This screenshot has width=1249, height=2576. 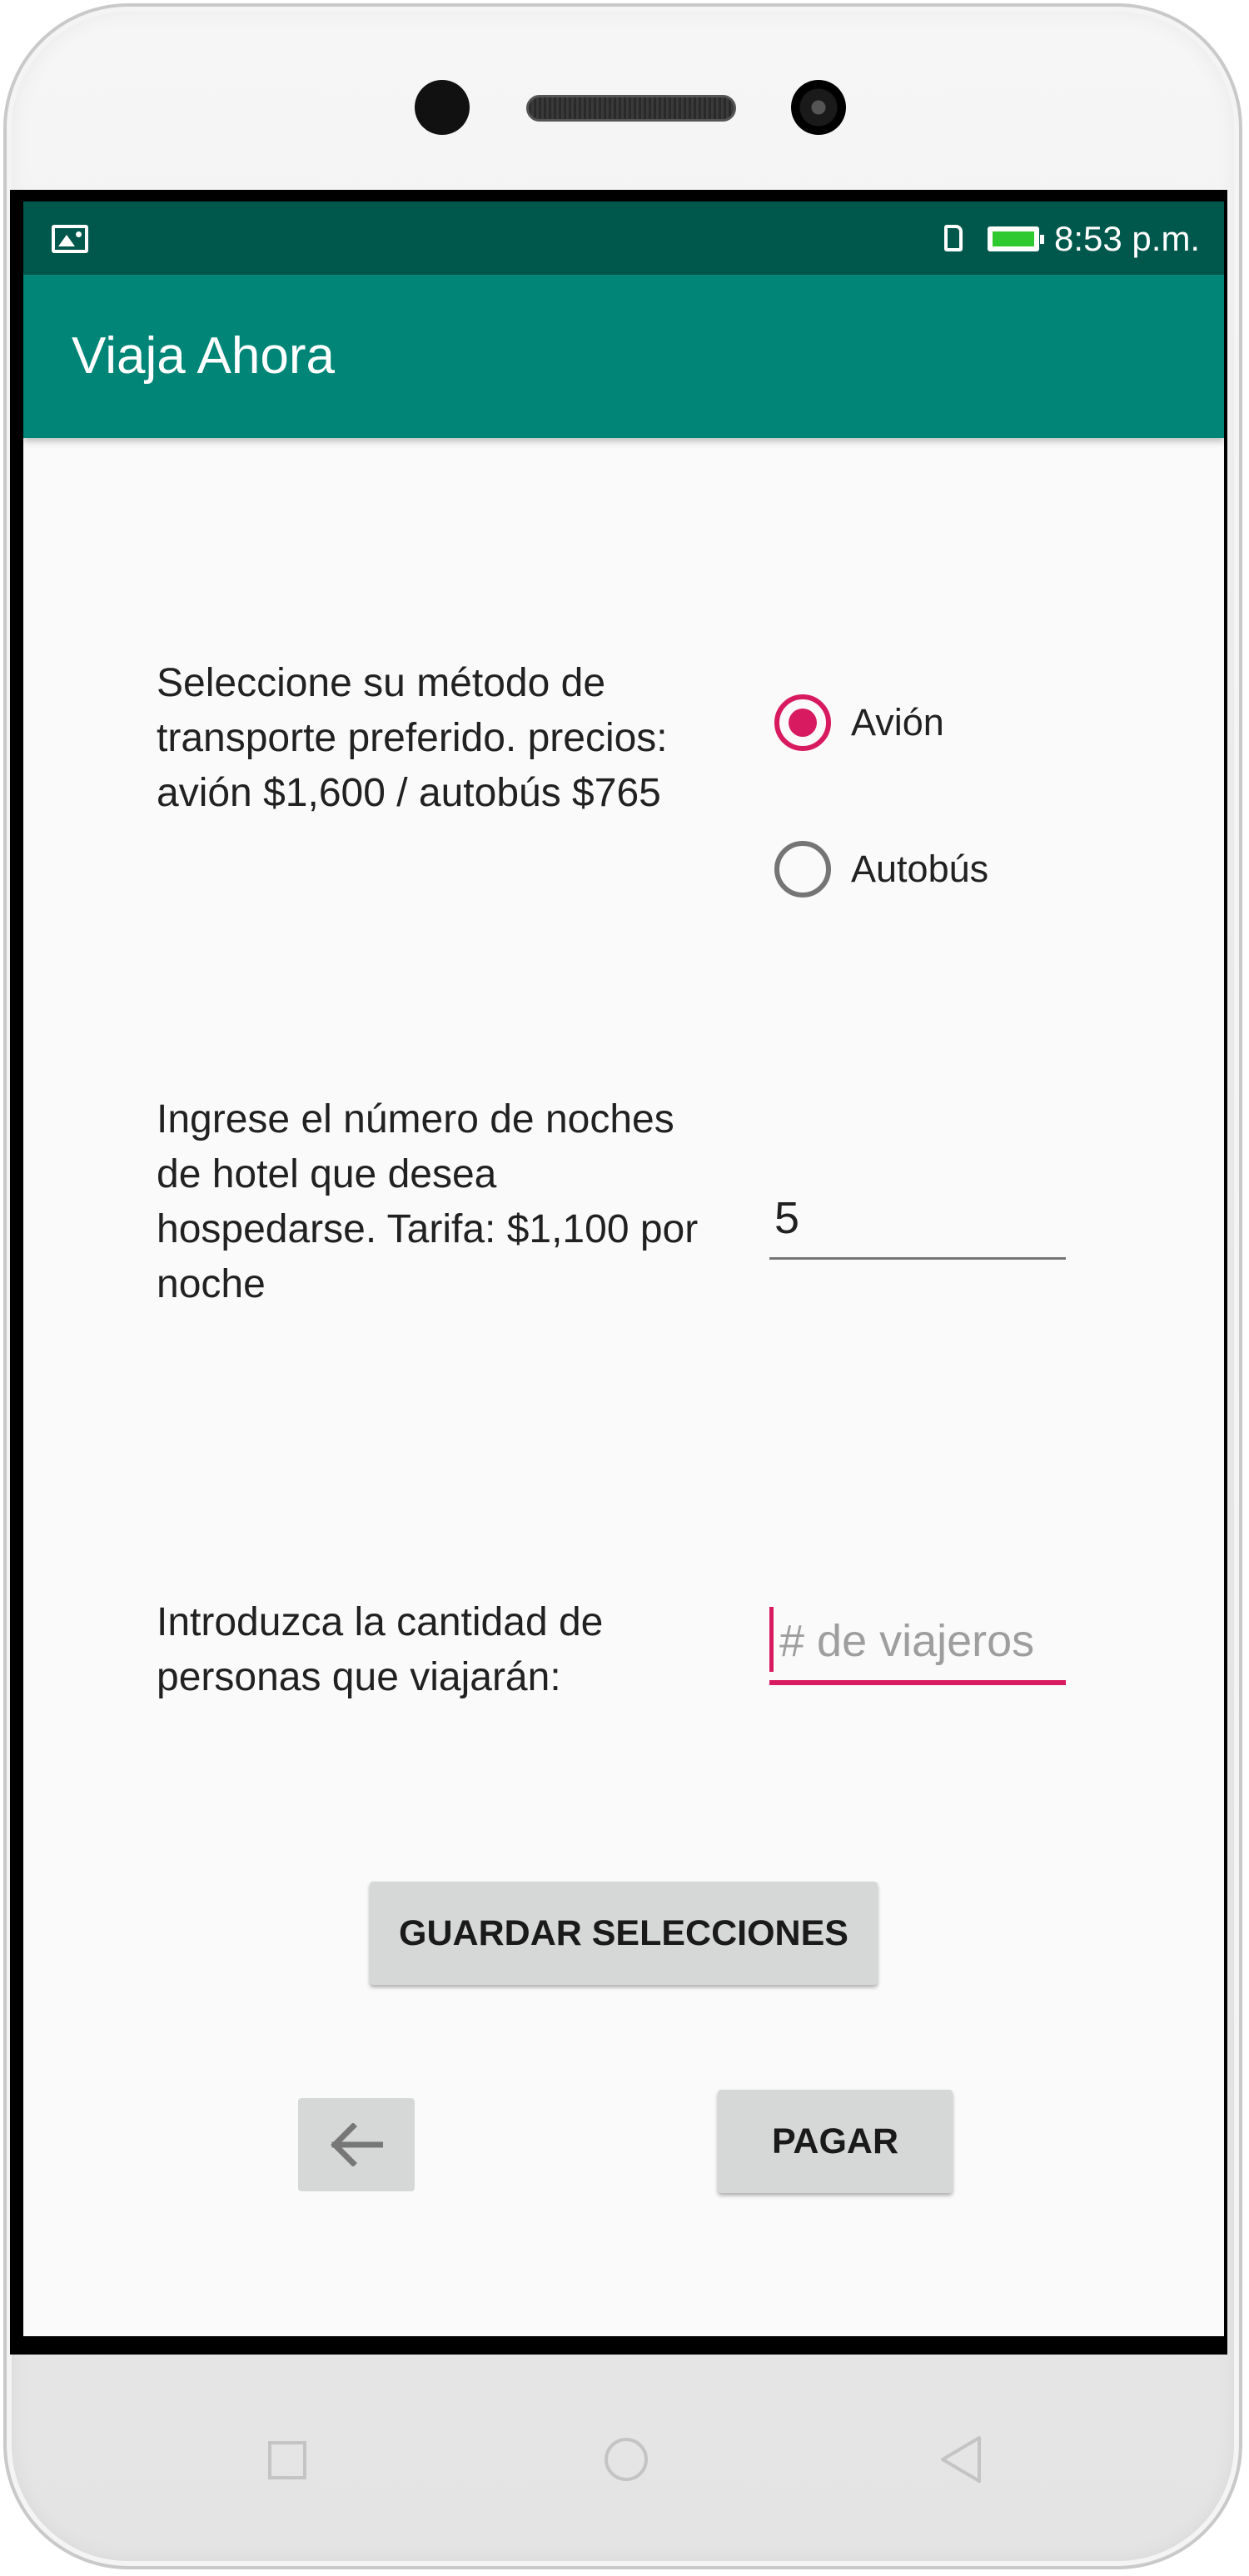 I want to click on status-time: 8:53 p.m., so click(x=1128, y=238).